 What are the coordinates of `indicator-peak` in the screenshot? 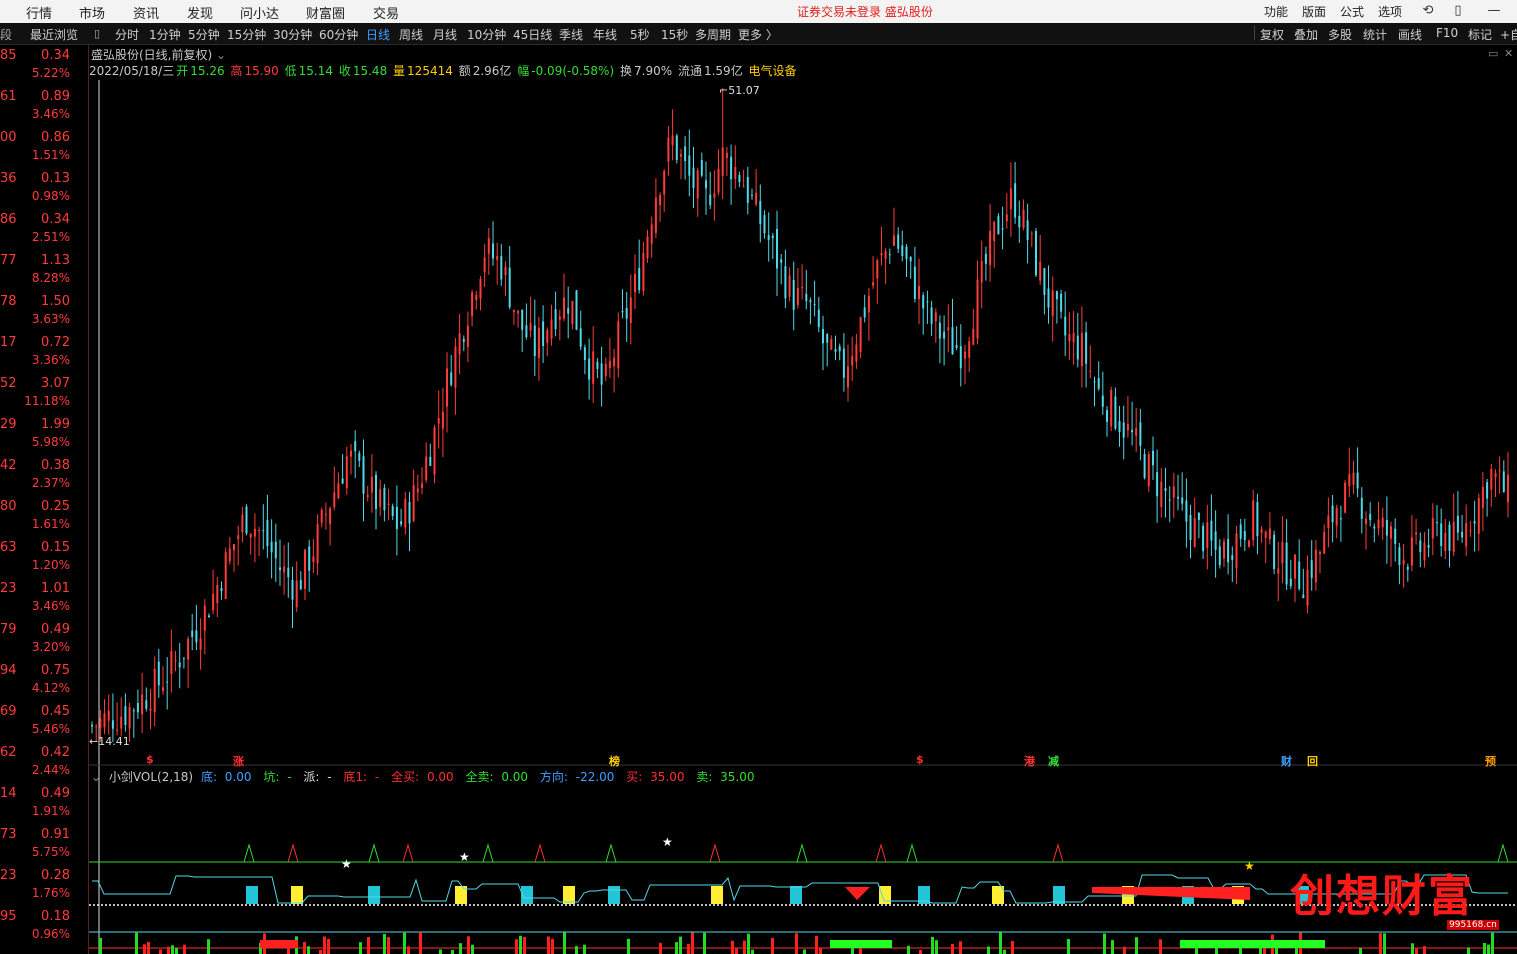 It's located at (293, 853).